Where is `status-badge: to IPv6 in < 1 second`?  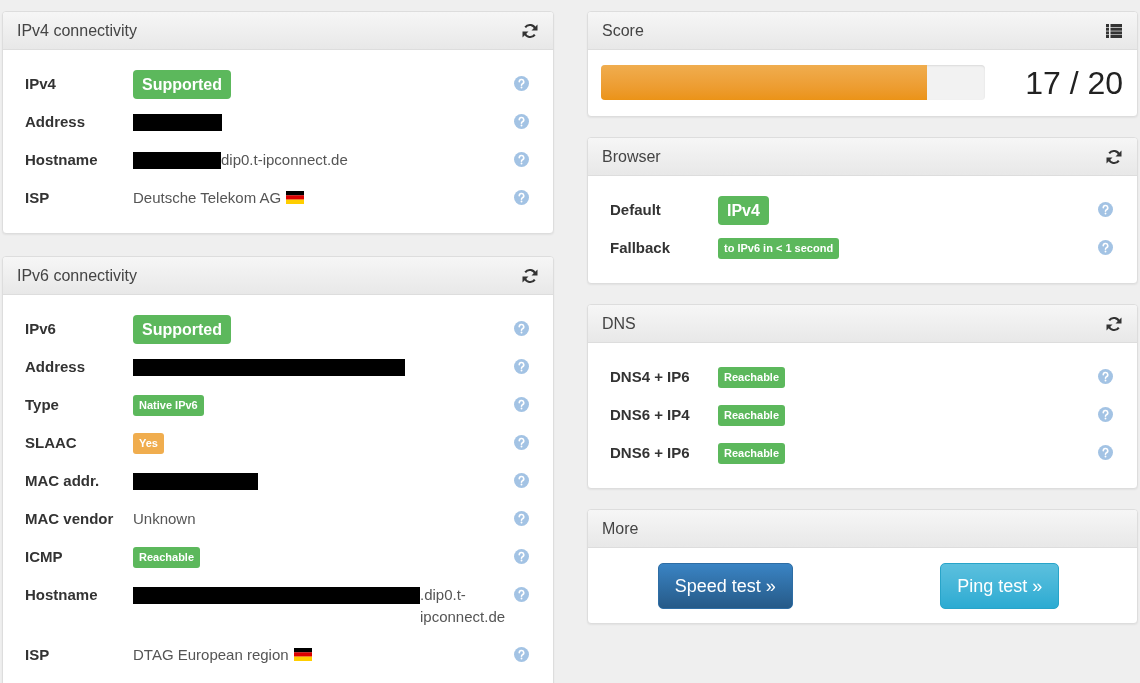 status-badge: to IPv6 in < 1 second is located at coordinates (779, 248).